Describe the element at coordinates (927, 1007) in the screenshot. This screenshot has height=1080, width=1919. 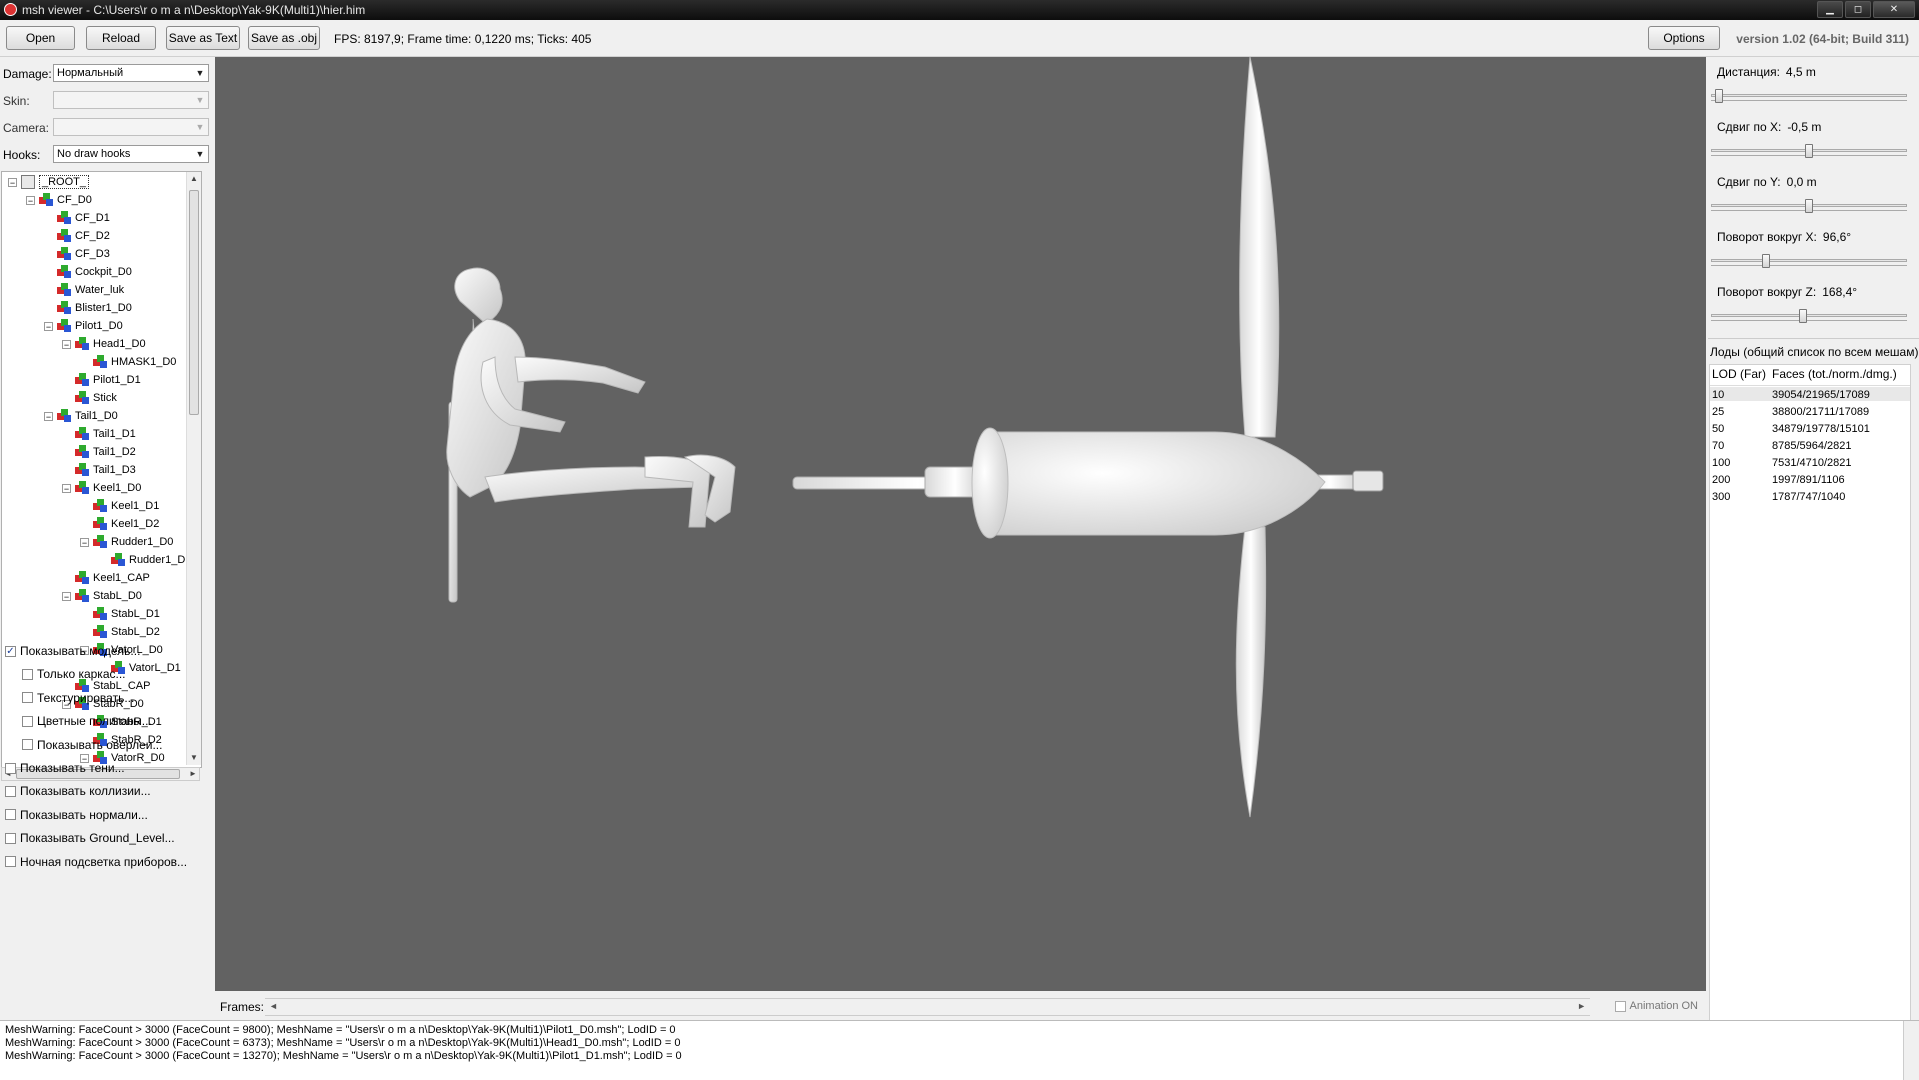
I see `frames-slider: ◄ ►` at that location.